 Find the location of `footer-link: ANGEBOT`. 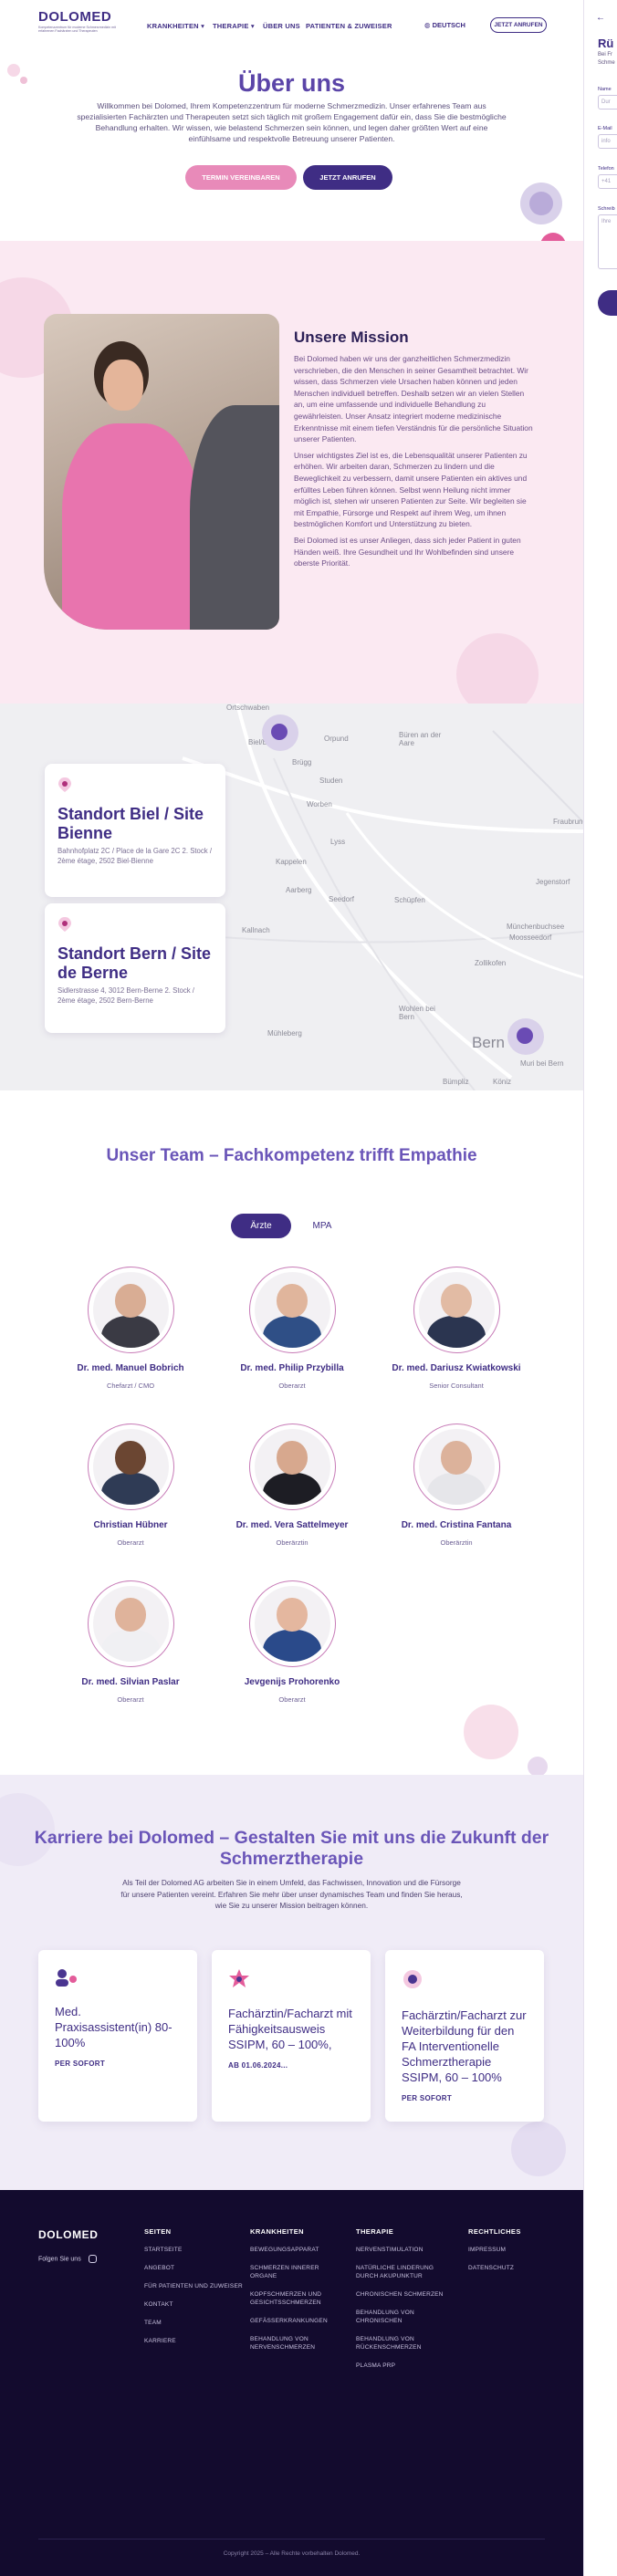

footer-link: ANGEBOT is located at coordinates (193, 2268).